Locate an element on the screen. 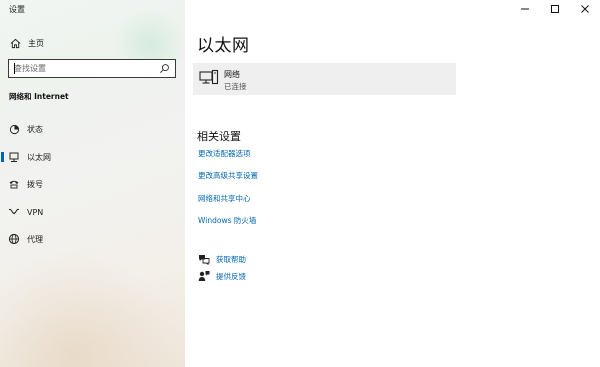 Image resolution: width=600 pixels, height=367 pixels. feedback-label: 提供反馈 is located at coordinates (231, 276).